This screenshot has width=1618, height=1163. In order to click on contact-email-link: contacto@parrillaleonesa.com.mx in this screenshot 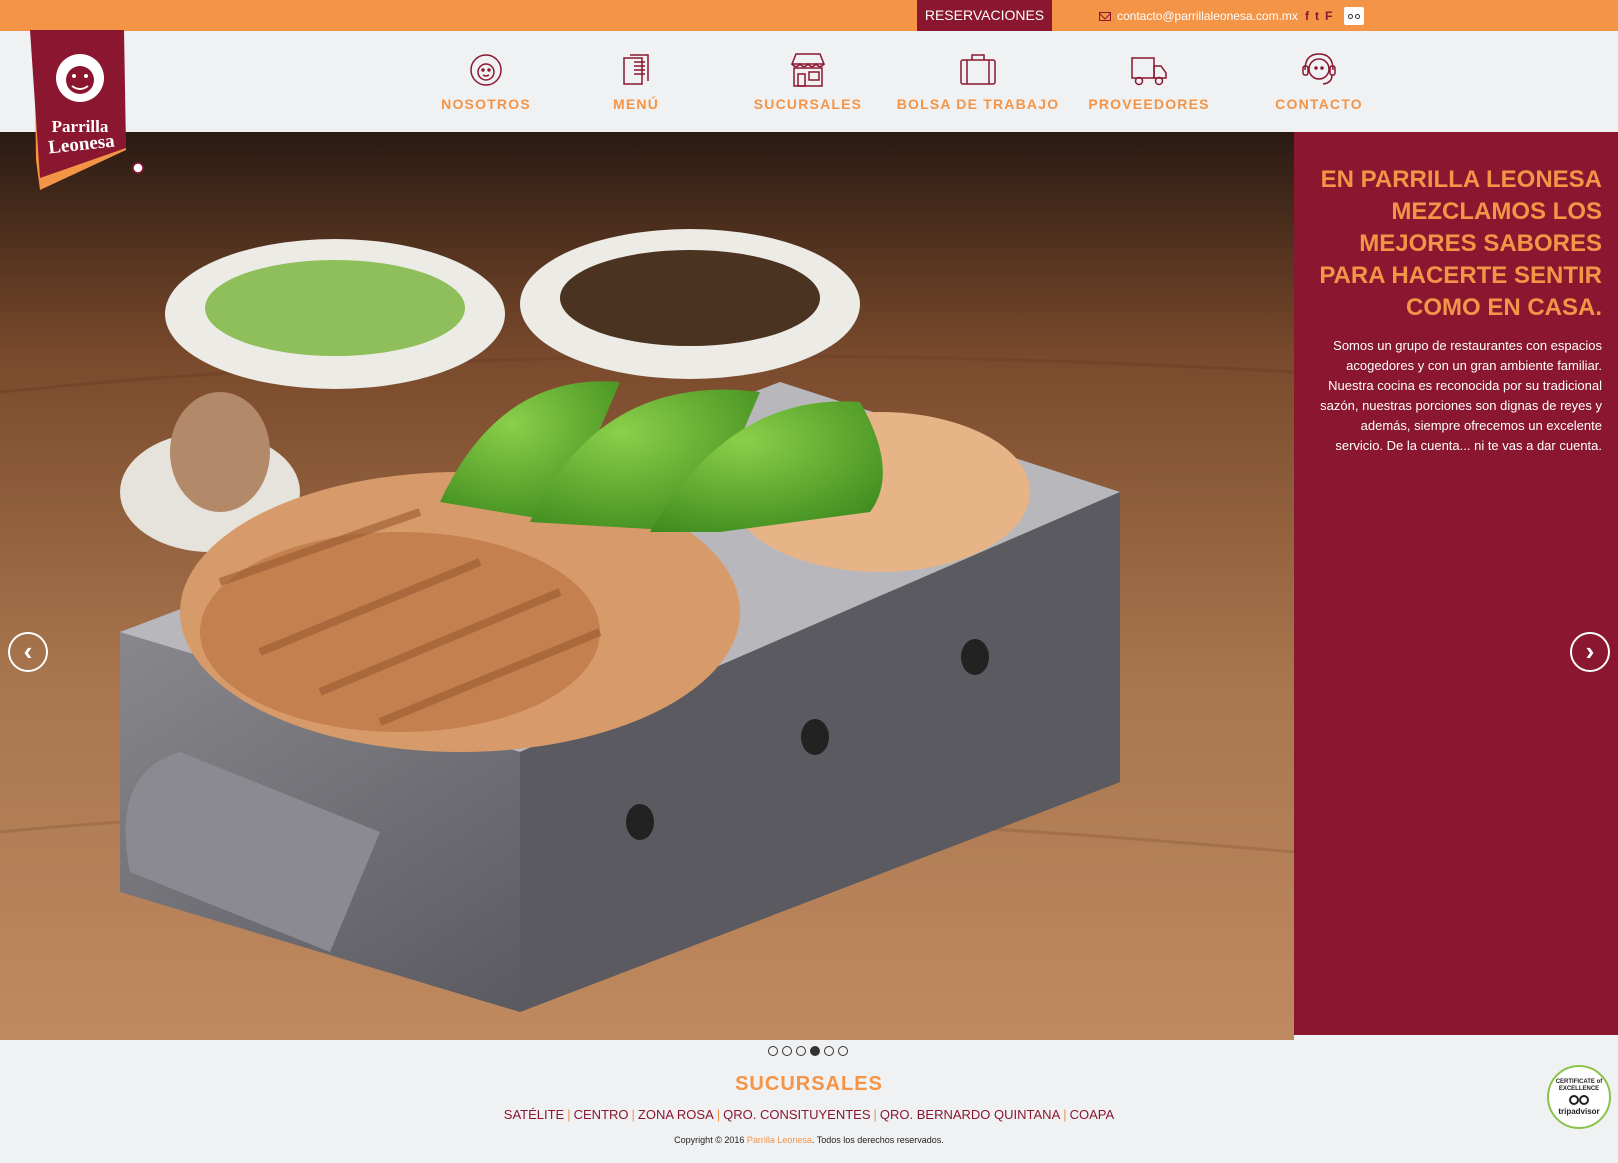, I will do `click(1198, 16)`.